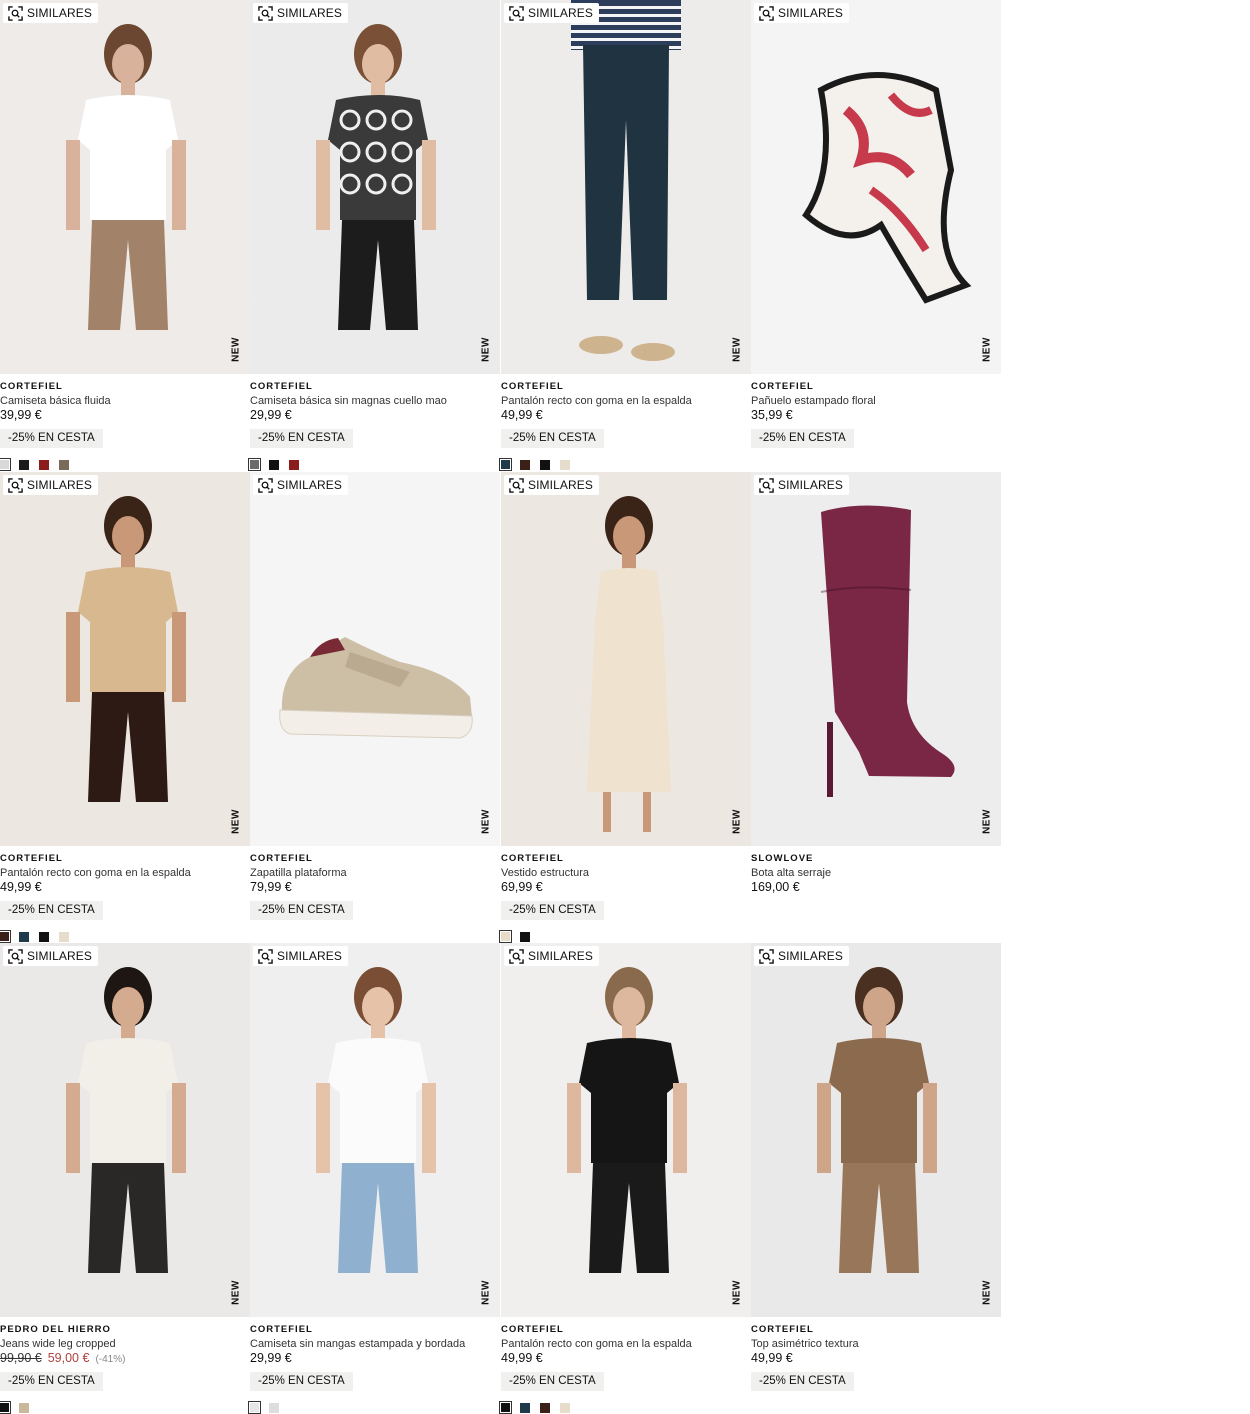 The width and height of the screenshot is (1250, 1414). What do you see at coordinates (271, 1358) in the screenshot?
I see `product-price: 29,99 €` at bounding box center [271, 1358].